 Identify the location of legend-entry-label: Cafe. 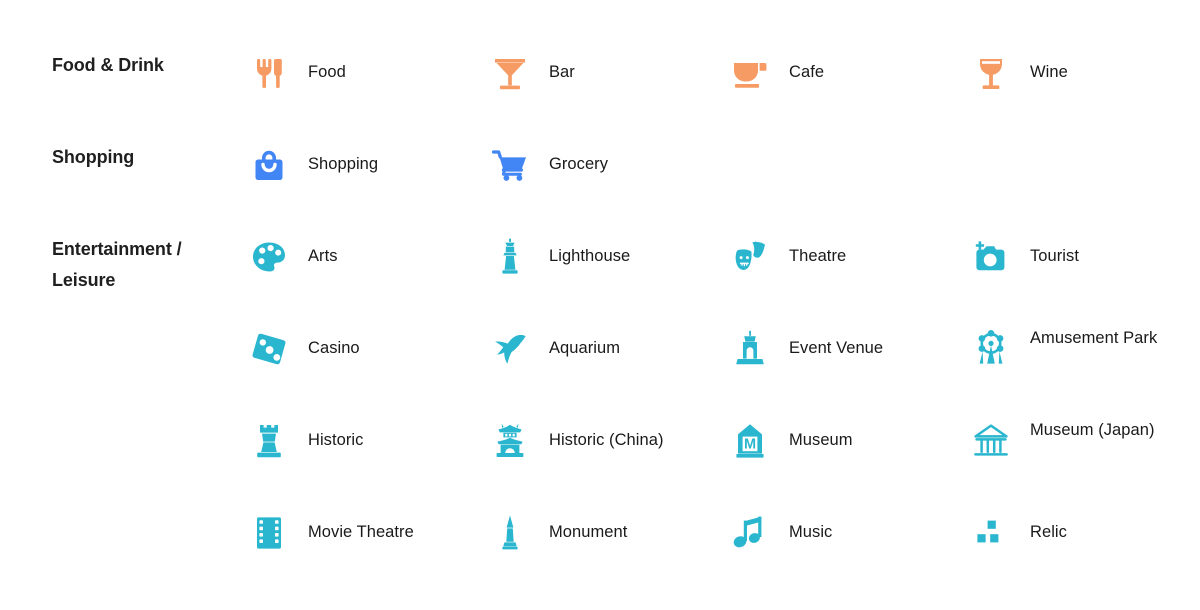
(807, 72).